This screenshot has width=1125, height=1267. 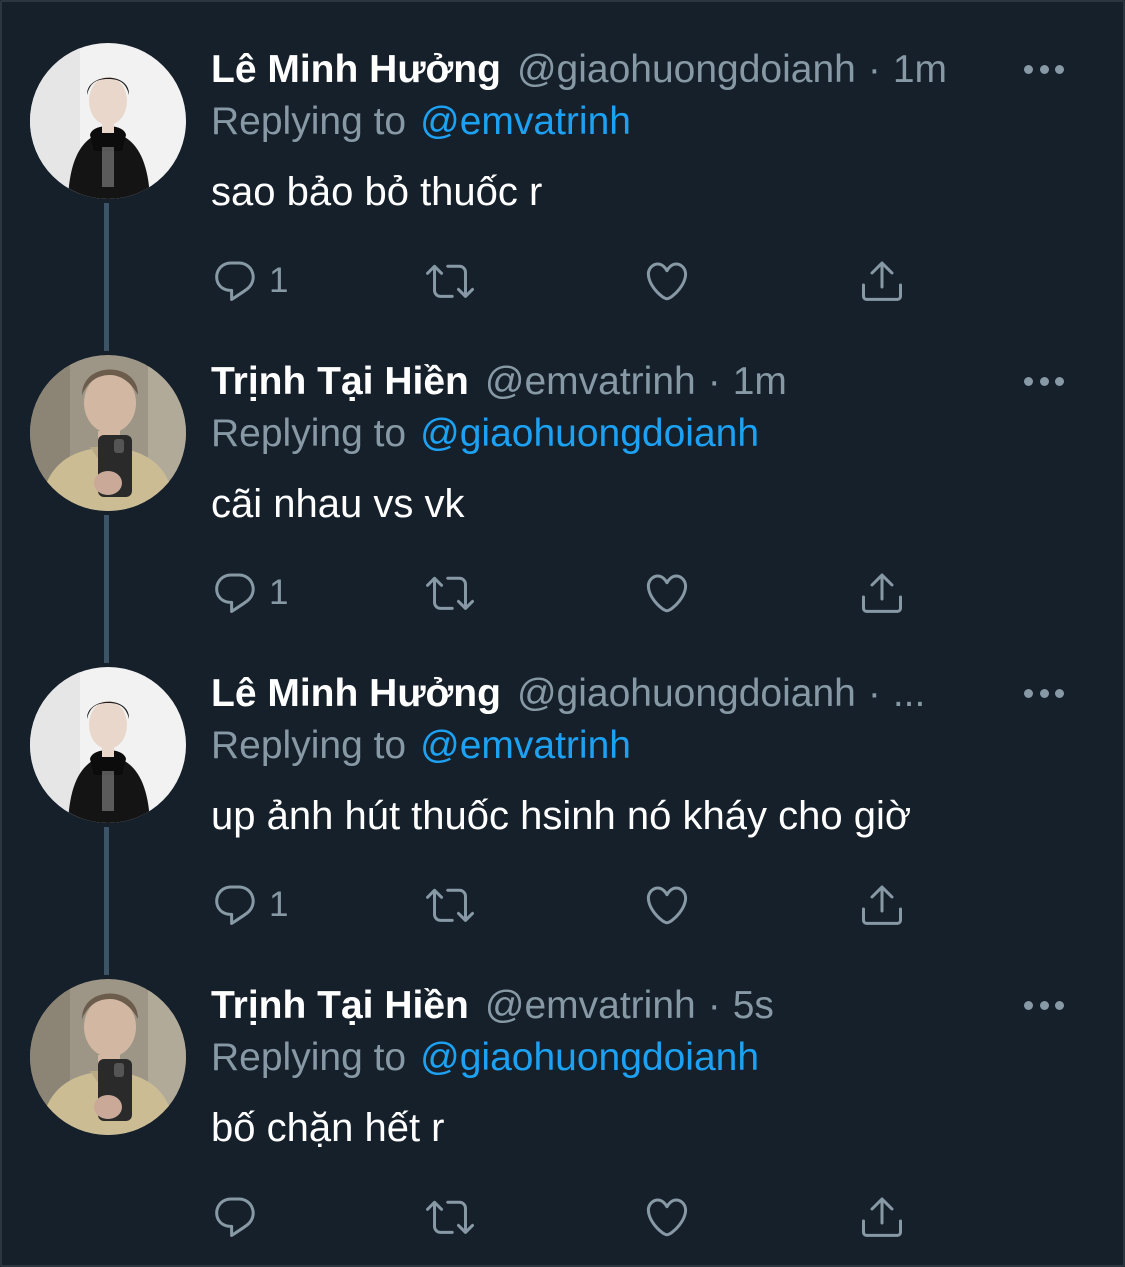 I want to click on tweet-text: sao bảo bỏ thuốc r, so click(x=377, y=192).